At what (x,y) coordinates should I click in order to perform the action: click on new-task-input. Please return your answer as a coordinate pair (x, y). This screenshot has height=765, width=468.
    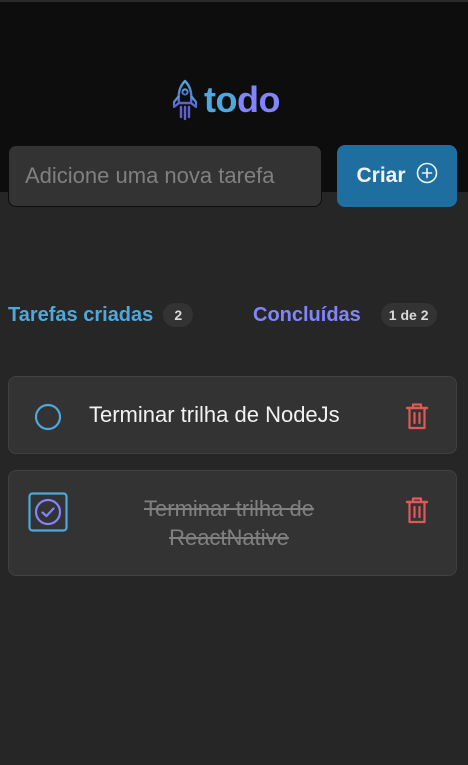
    Looking at the image, I should click on (165, 176).